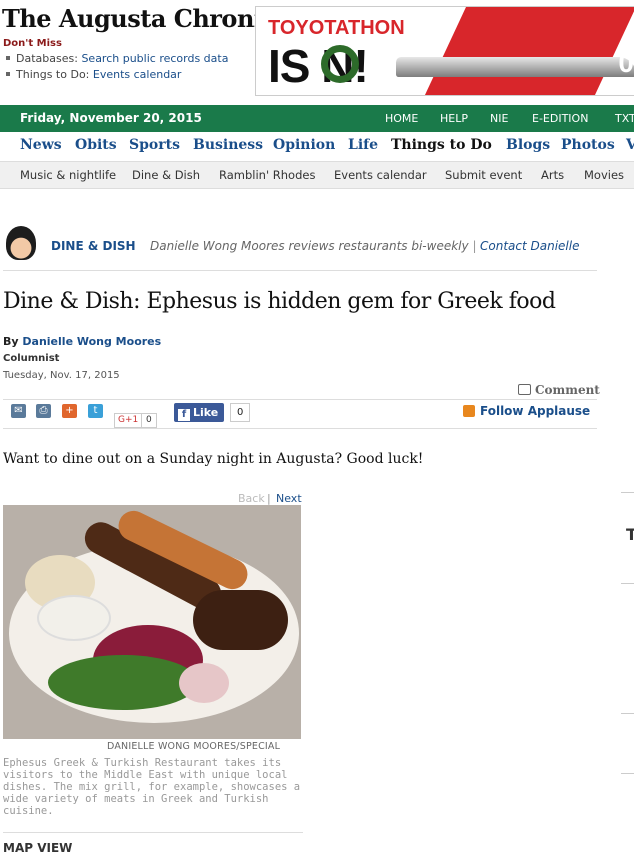  I want to click on print-icon: ⎙, so click(43, 411).